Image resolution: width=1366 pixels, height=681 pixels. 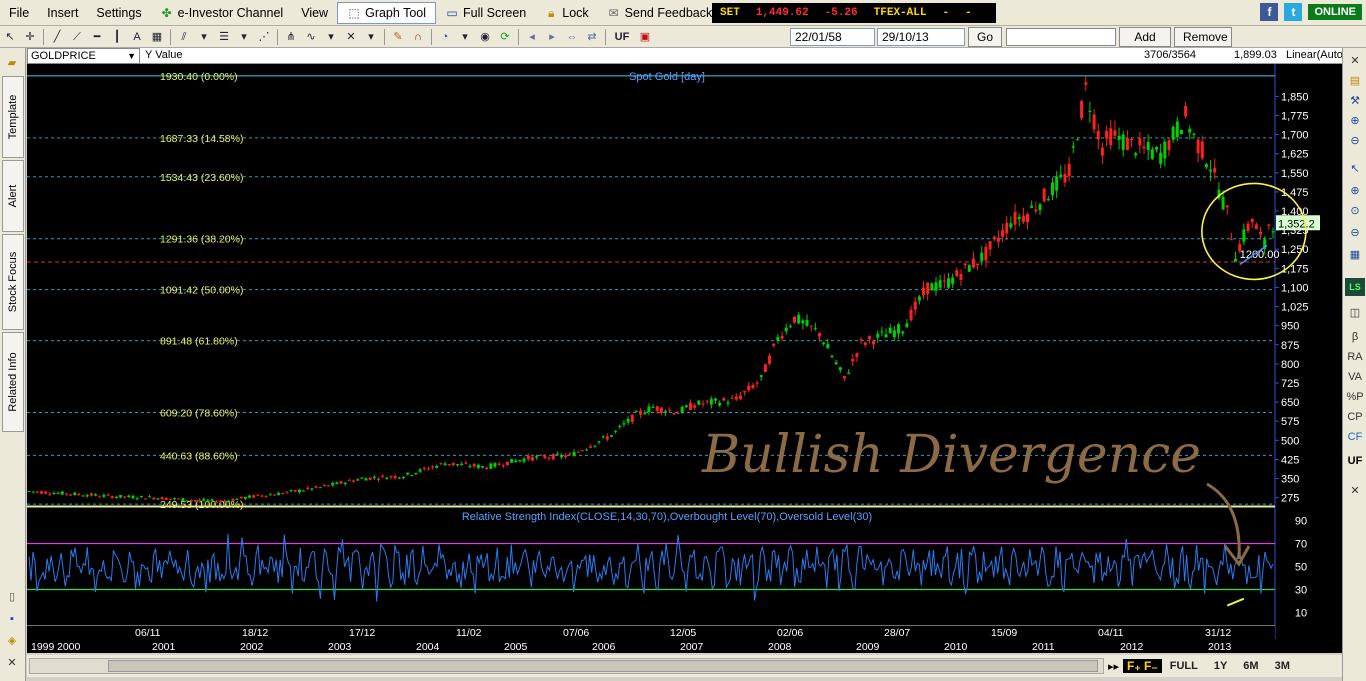 What do you see at coordinates (1203, 36) in the screenshot?
I see `remove-button: Remove` at bounding box center [1203, 36].